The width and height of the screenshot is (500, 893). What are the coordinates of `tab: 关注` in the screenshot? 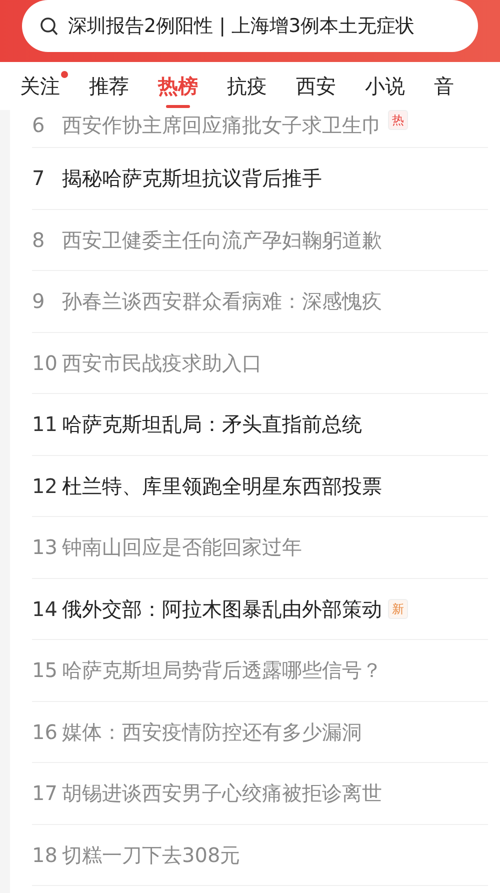 It's located at (44, 86).